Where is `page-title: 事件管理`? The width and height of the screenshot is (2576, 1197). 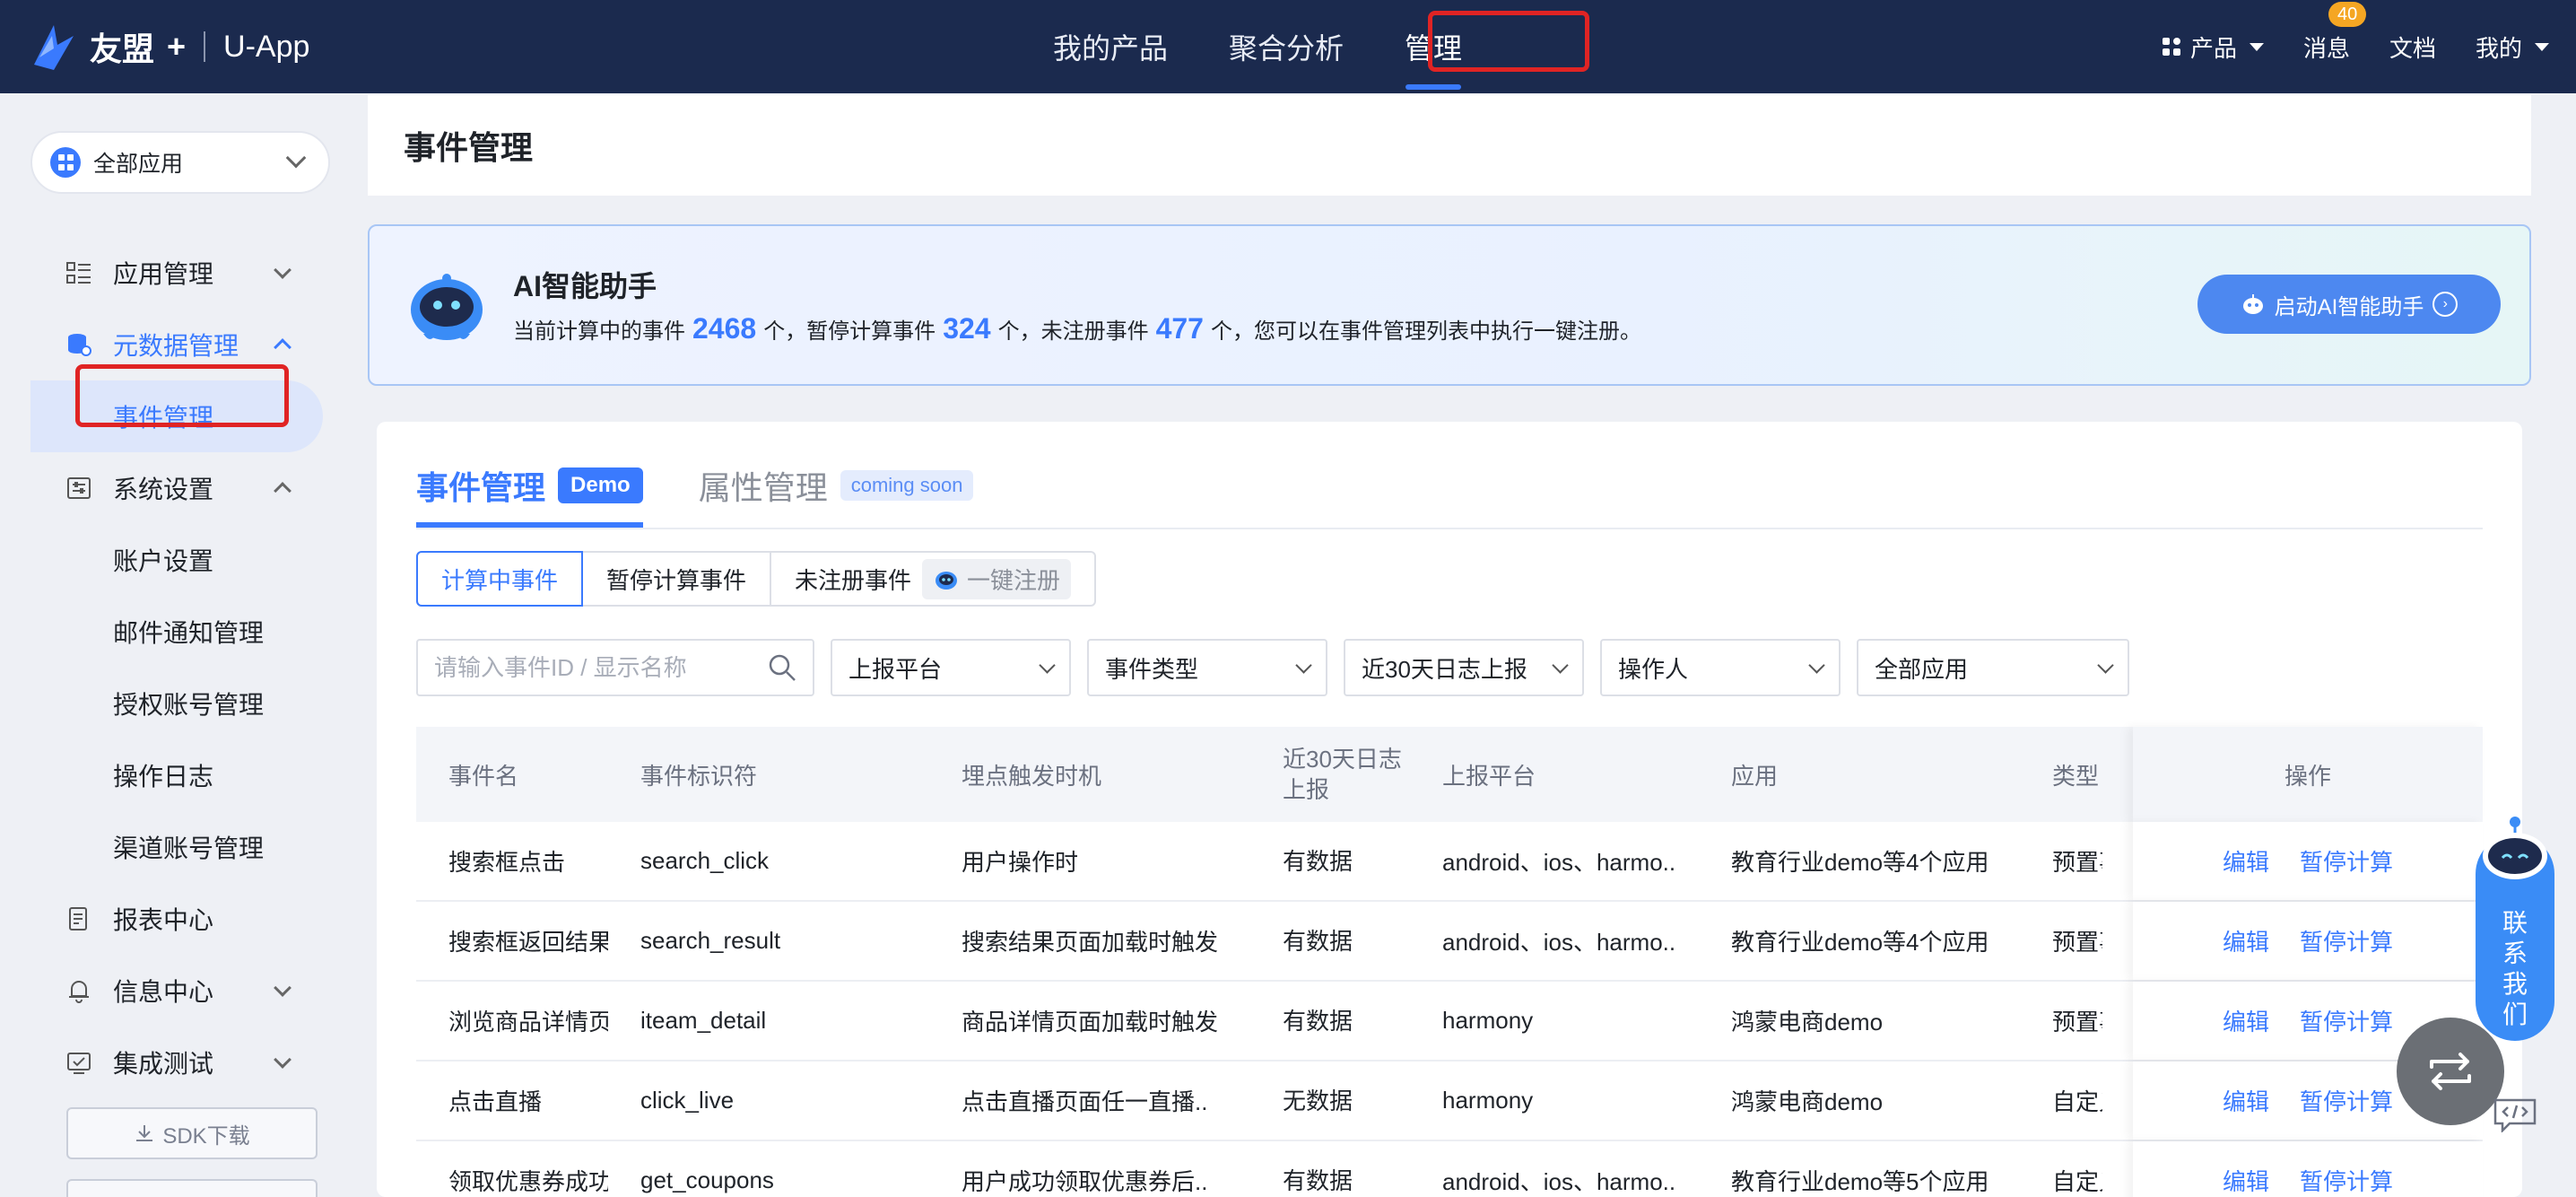
page-title: 事件管理 is located at coordinates (1449, 146).